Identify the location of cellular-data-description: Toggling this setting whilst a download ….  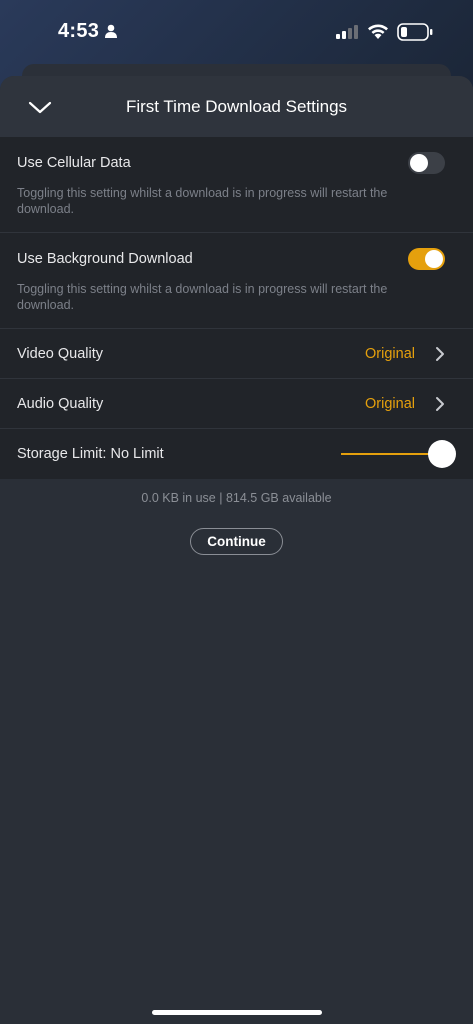
(202, 201).